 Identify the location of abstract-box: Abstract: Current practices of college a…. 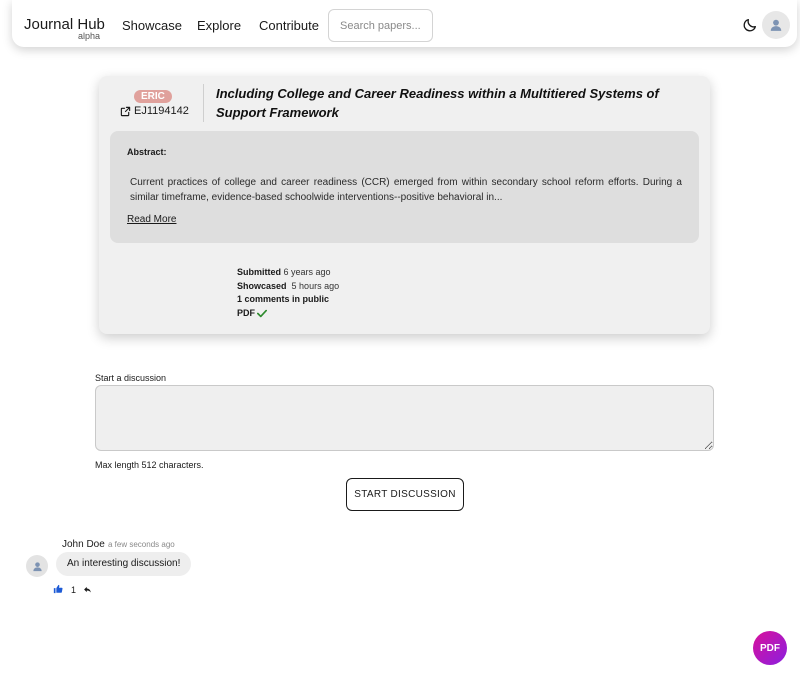
(404, 187).